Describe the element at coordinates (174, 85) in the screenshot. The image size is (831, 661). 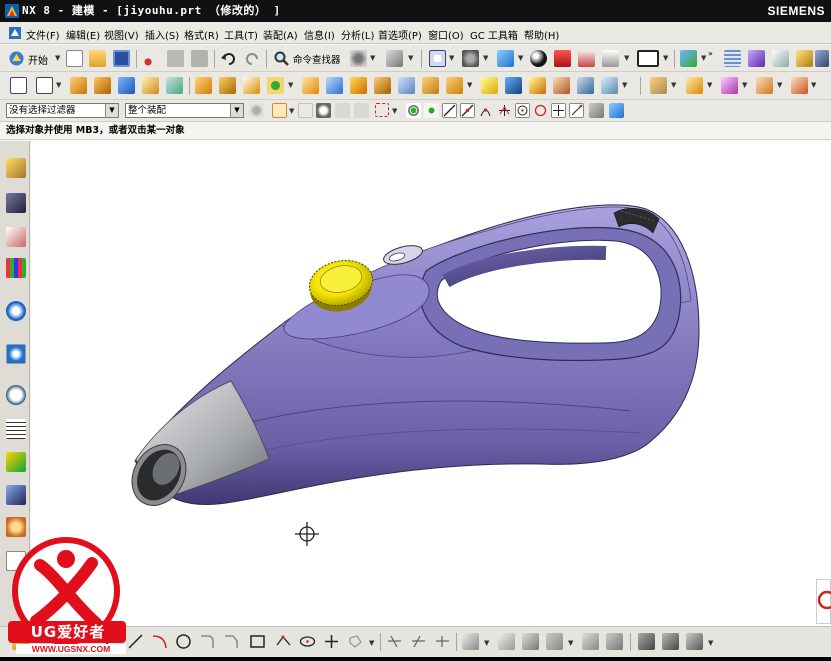
I see `hole-icon` at that location.